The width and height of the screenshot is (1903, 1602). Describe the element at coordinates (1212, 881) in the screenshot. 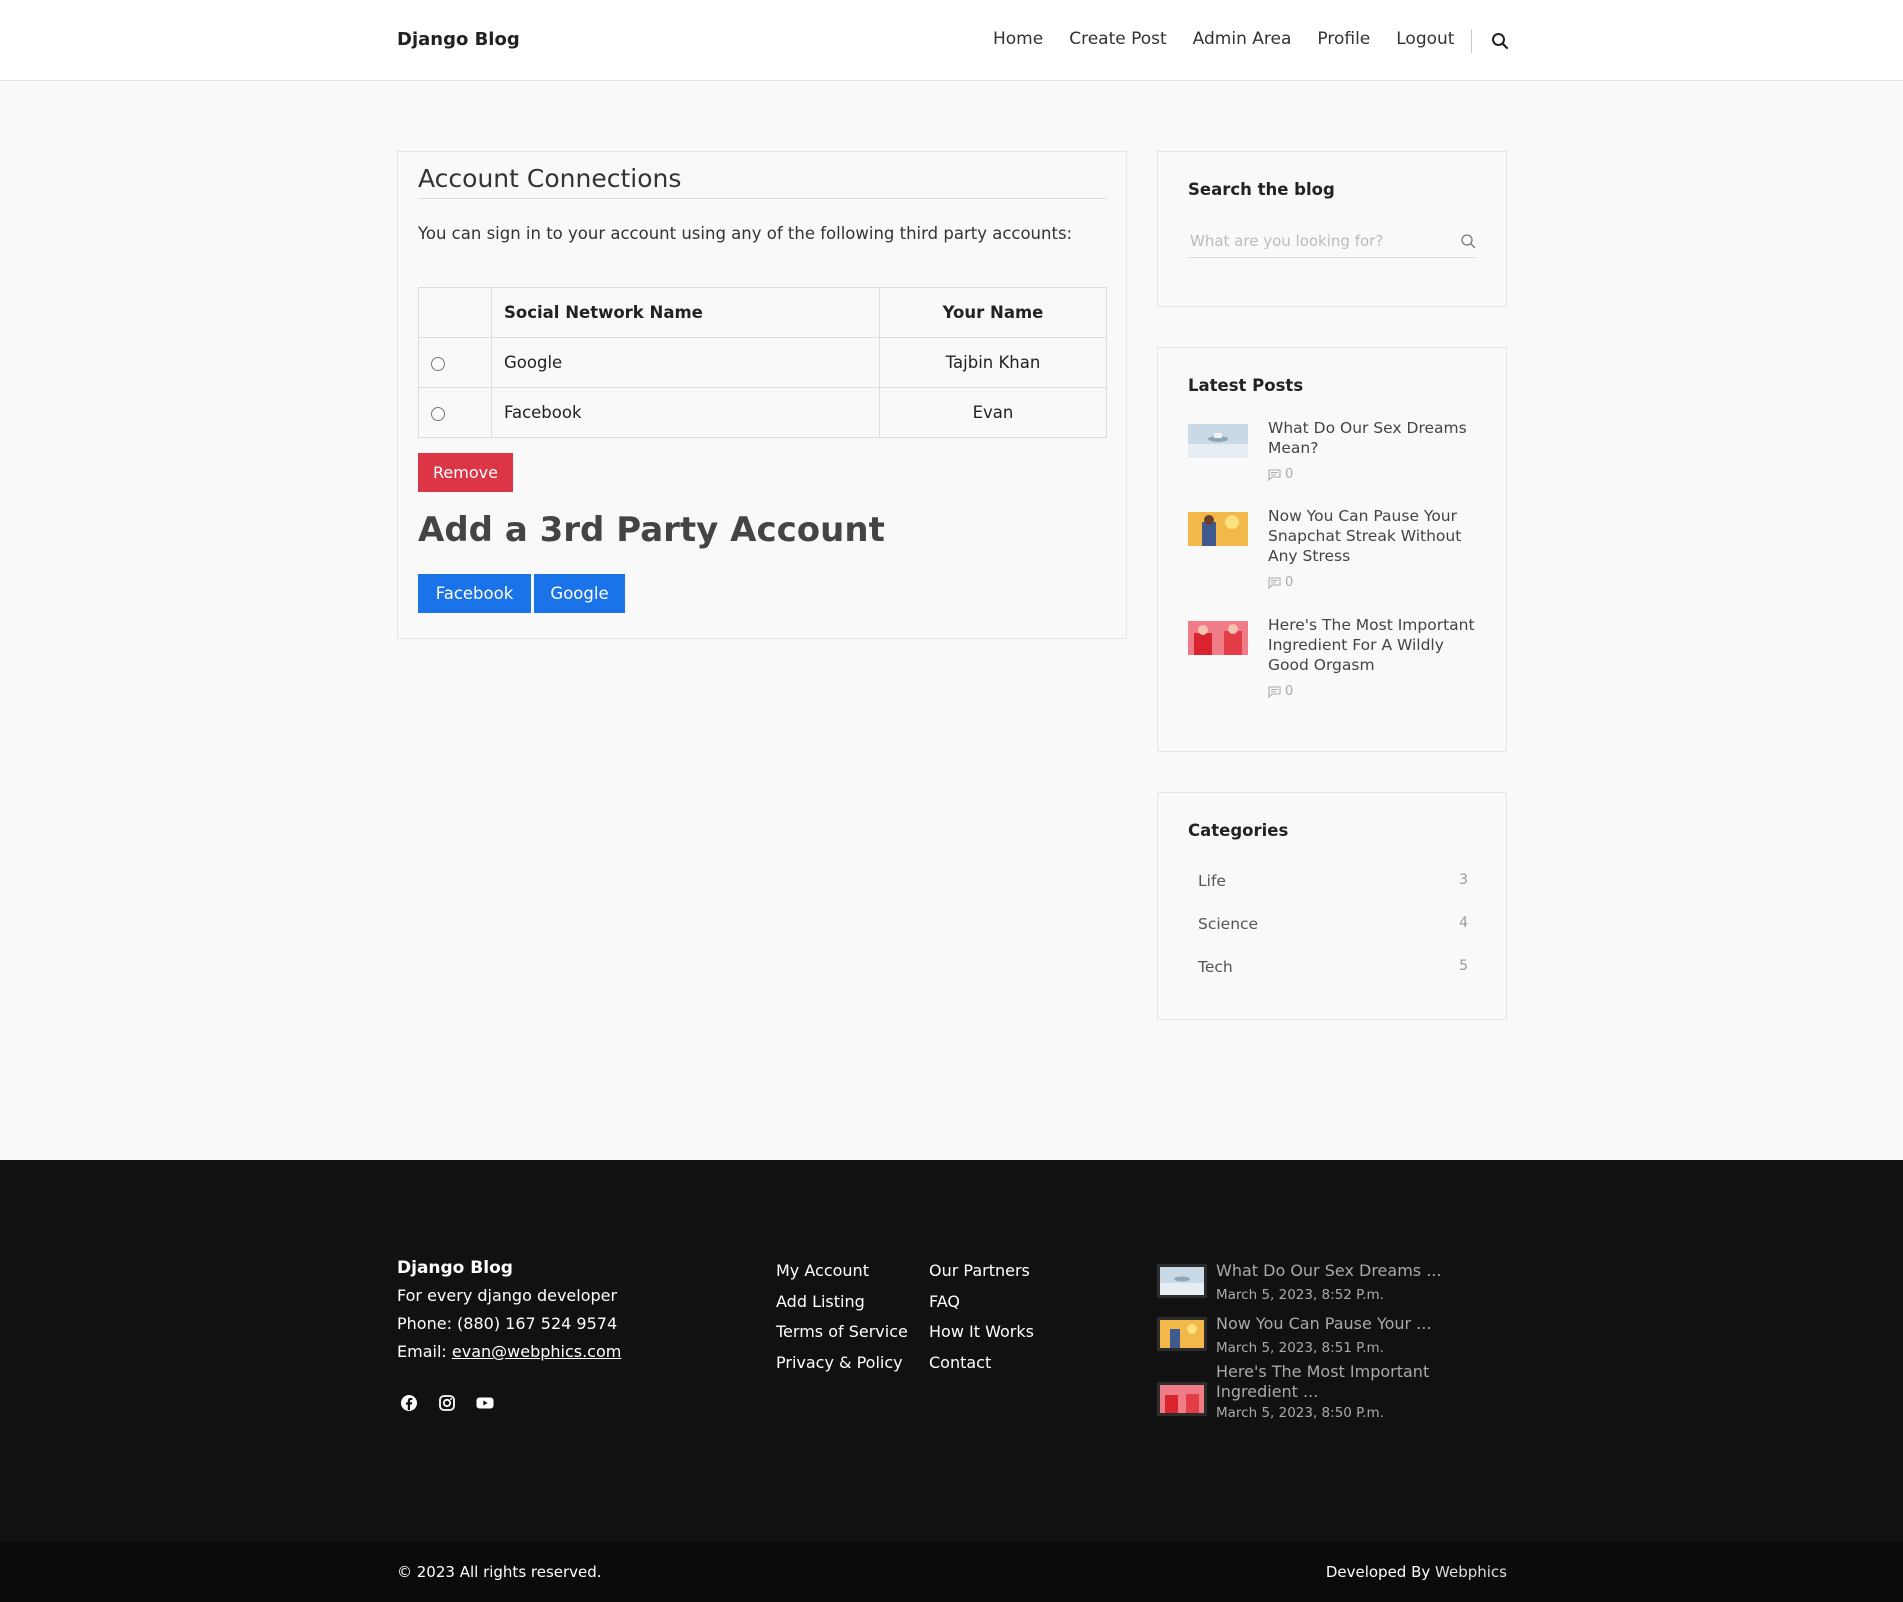

I see `category-name: Life` at that location.